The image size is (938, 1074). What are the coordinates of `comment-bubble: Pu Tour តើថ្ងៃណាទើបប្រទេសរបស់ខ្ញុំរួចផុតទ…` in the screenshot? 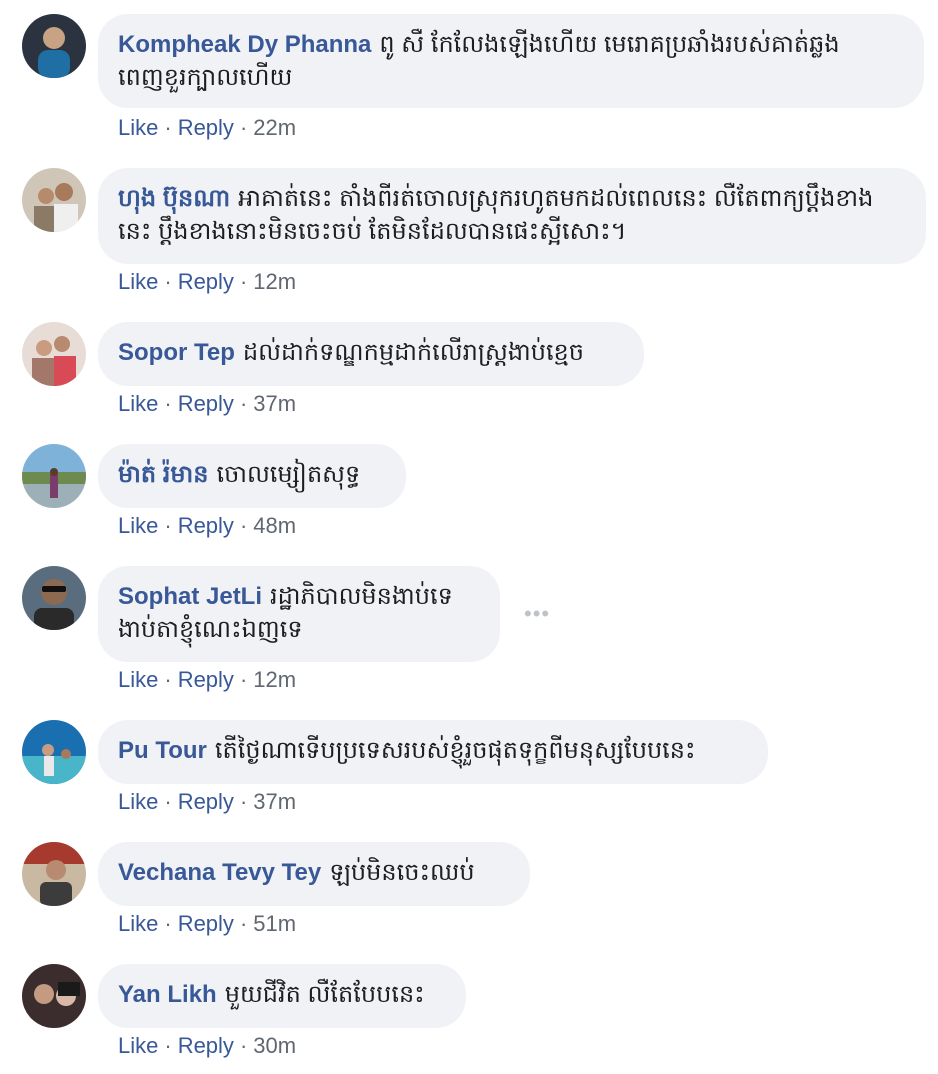 It's located at (433, 752).